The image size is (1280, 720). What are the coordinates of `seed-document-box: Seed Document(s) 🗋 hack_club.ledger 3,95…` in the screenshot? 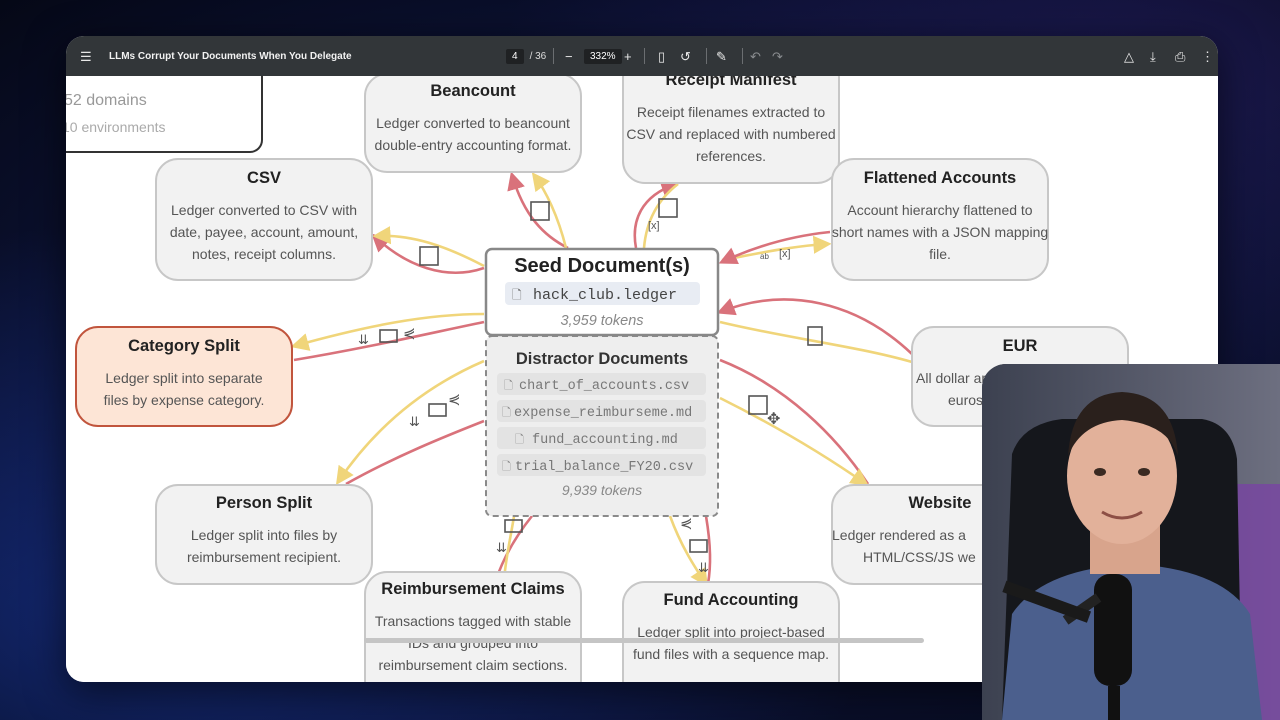 It's located at (602, 292).